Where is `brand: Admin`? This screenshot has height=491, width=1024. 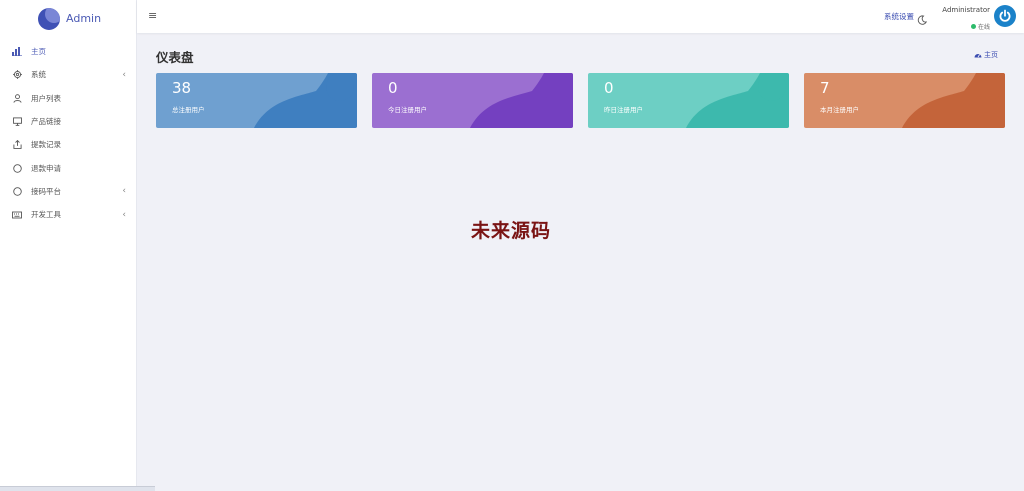 brand: Admin is located at coordinates (68, 18).